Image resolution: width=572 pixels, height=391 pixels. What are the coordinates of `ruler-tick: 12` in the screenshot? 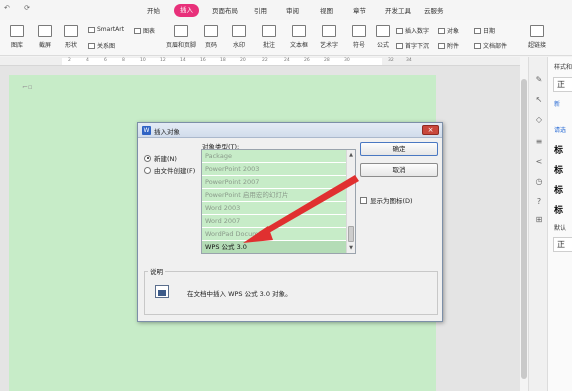 It's located at (163, 60).